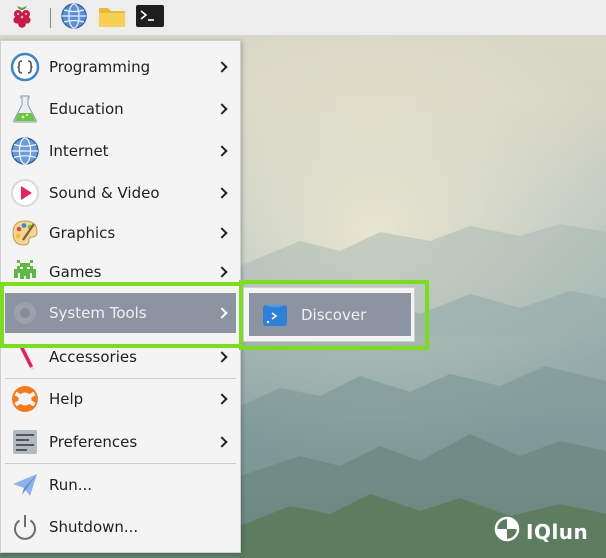  I want to click on watermark-text: IQlun, so click(557, 531).